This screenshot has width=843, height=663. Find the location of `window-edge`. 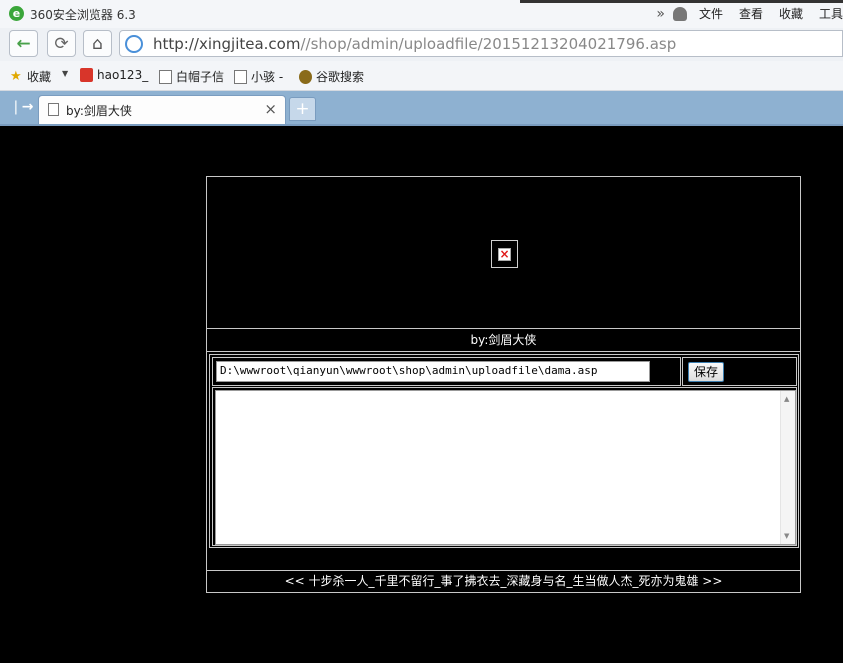

window-edge is located at coordinates (681, 1).